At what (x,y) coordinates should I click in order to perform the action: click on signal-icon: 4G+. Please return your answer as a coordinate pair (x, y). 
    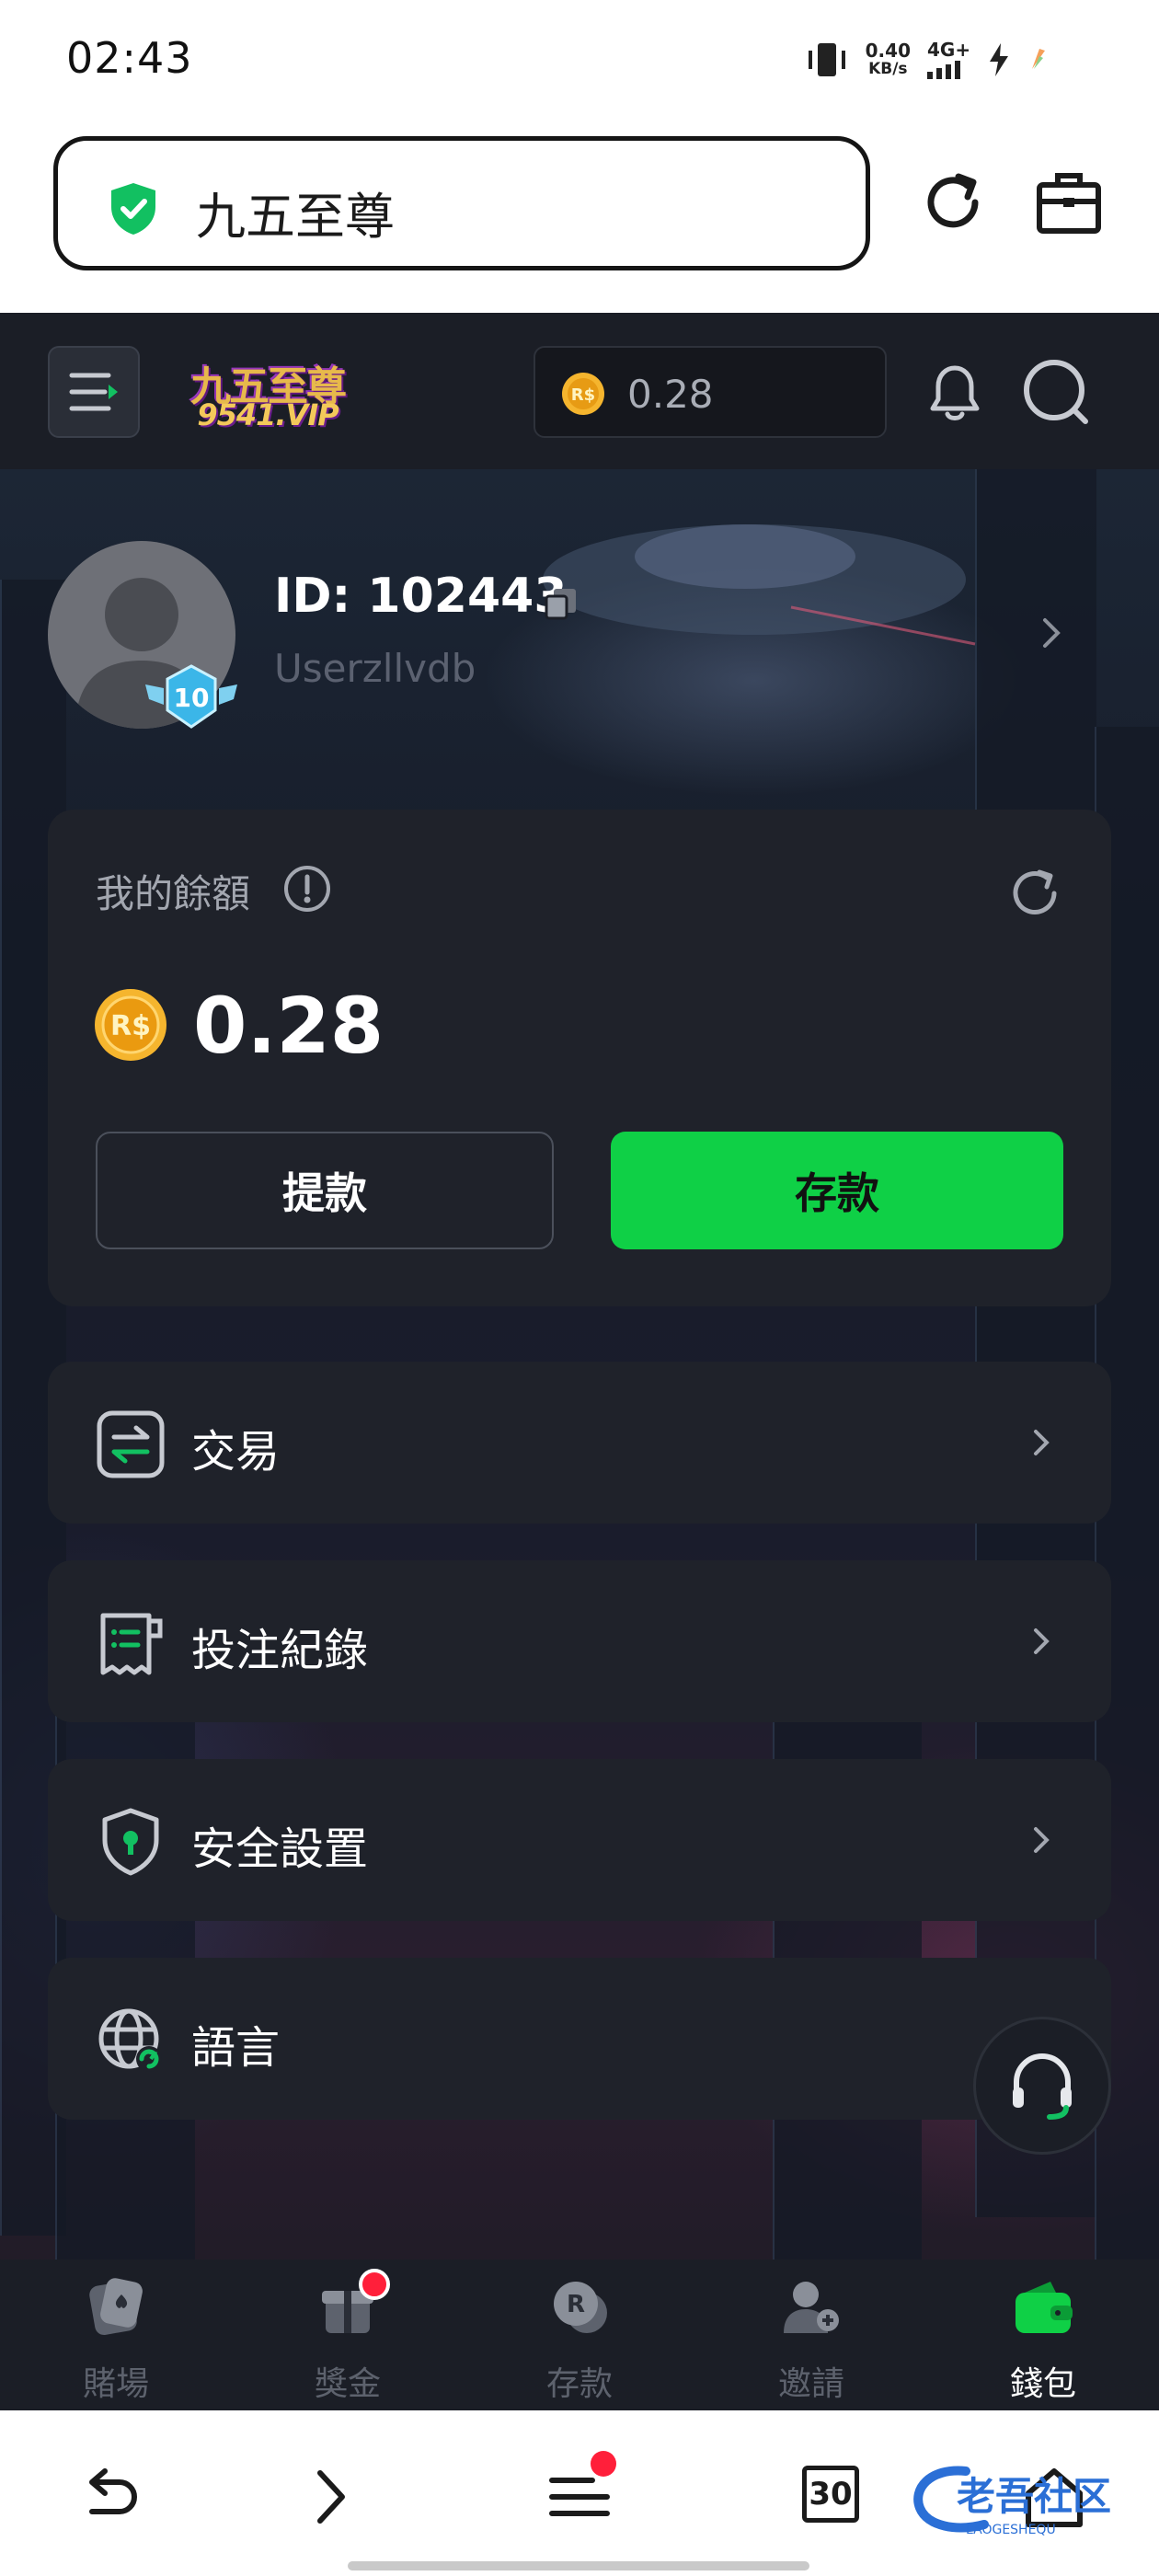
    Looking at the image, I should click on (949, 59).